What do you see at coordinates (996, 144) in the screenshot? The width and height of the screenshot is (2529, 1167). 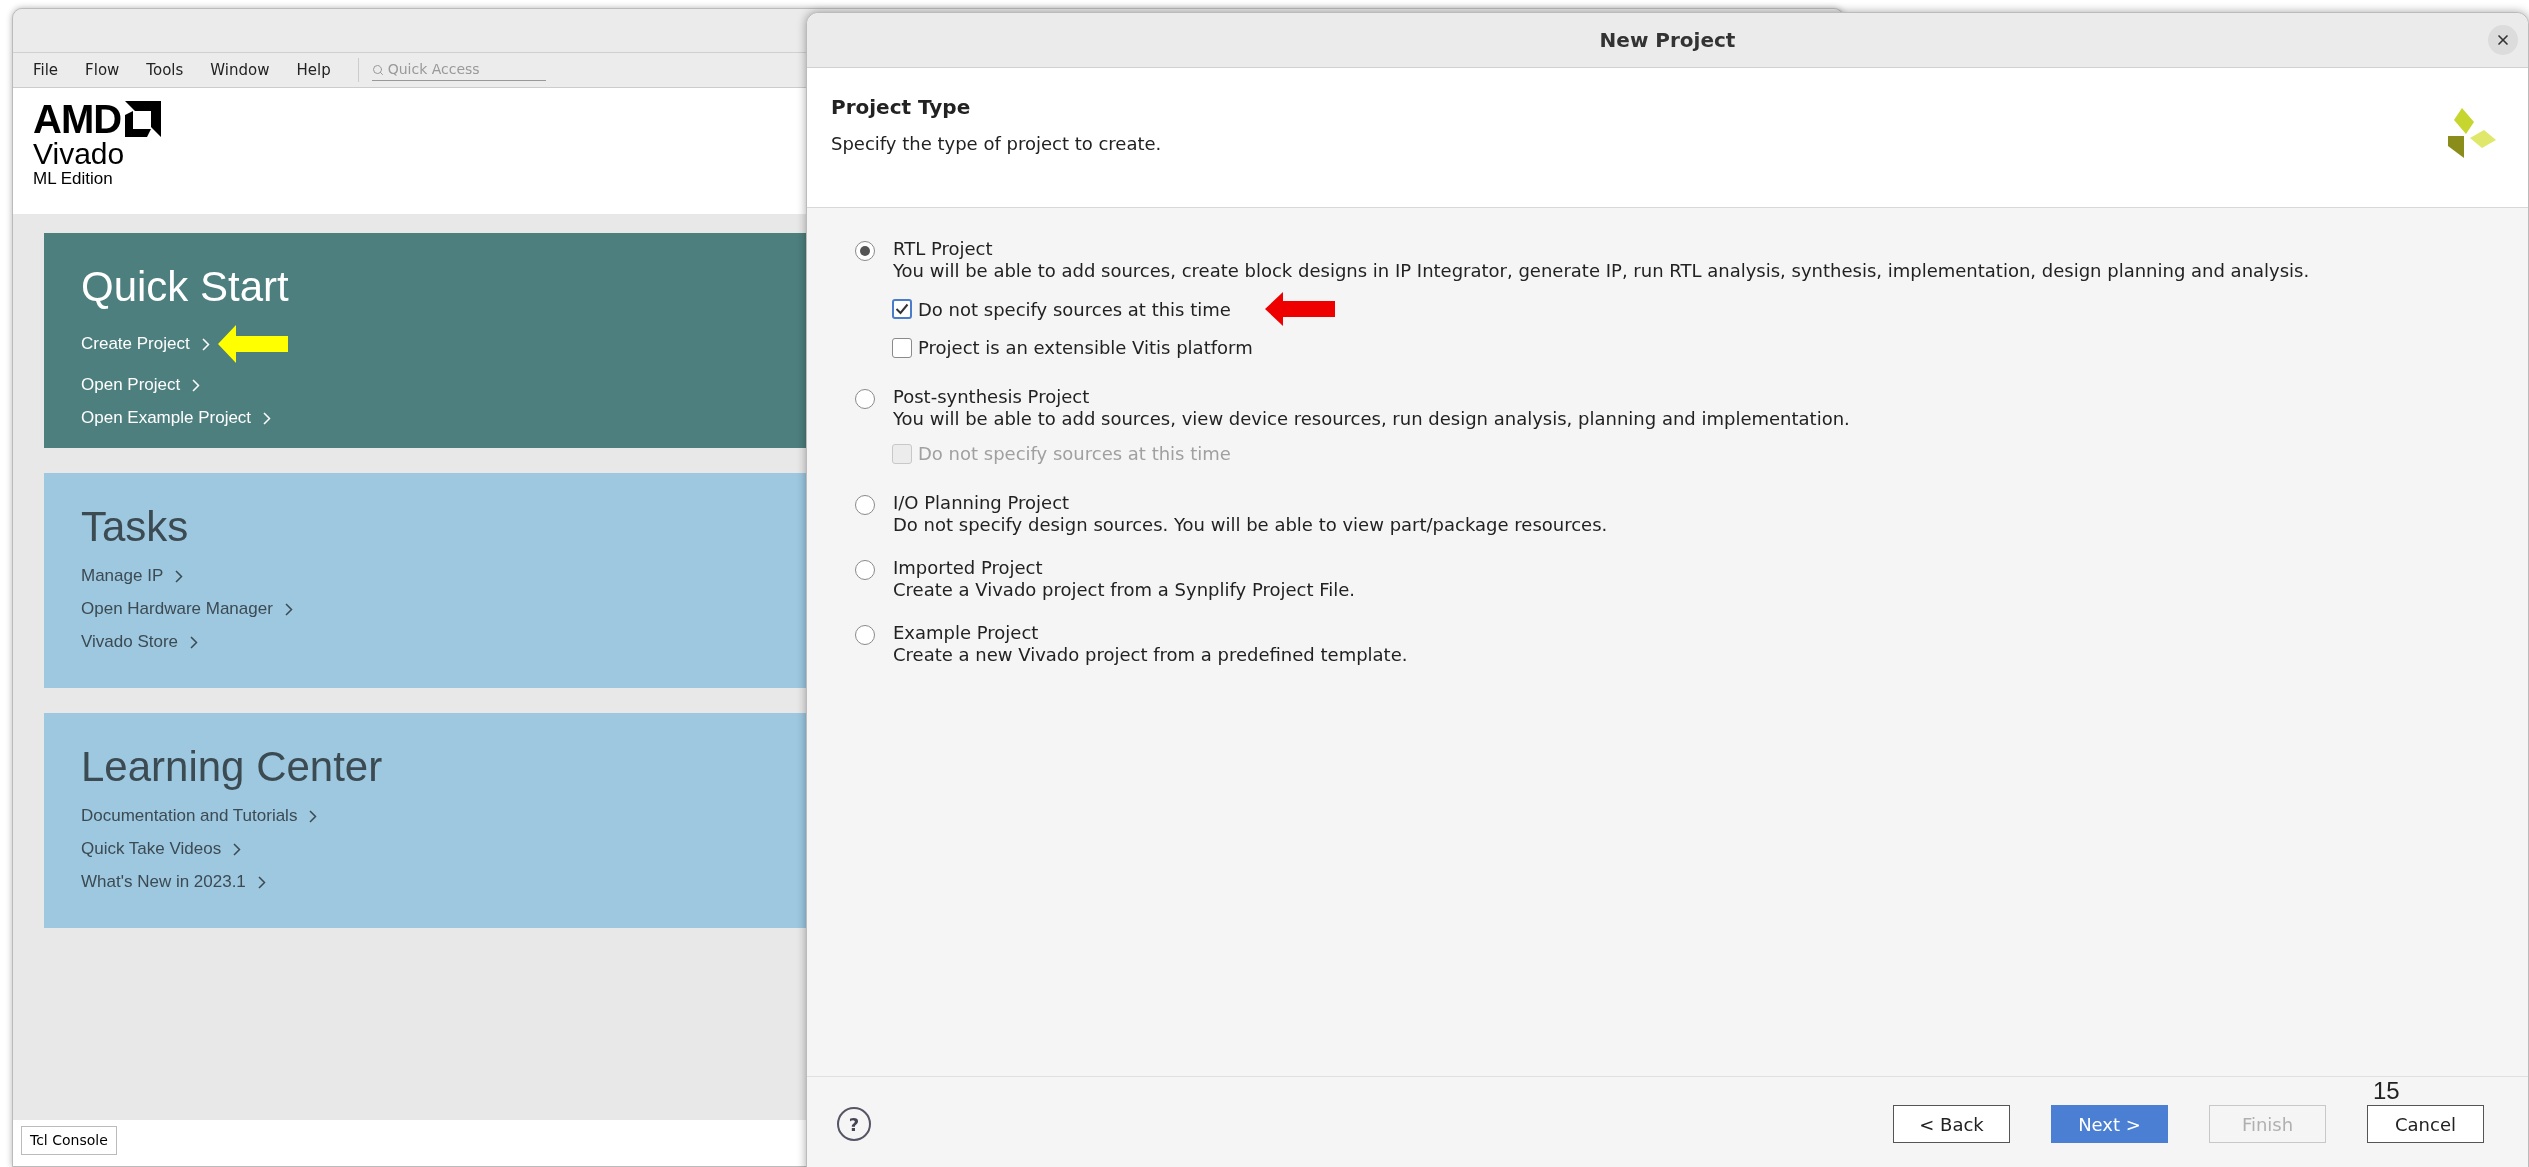 I see `page-subtitle: Specify the type of project to create.` at bounding box center [996, 144].